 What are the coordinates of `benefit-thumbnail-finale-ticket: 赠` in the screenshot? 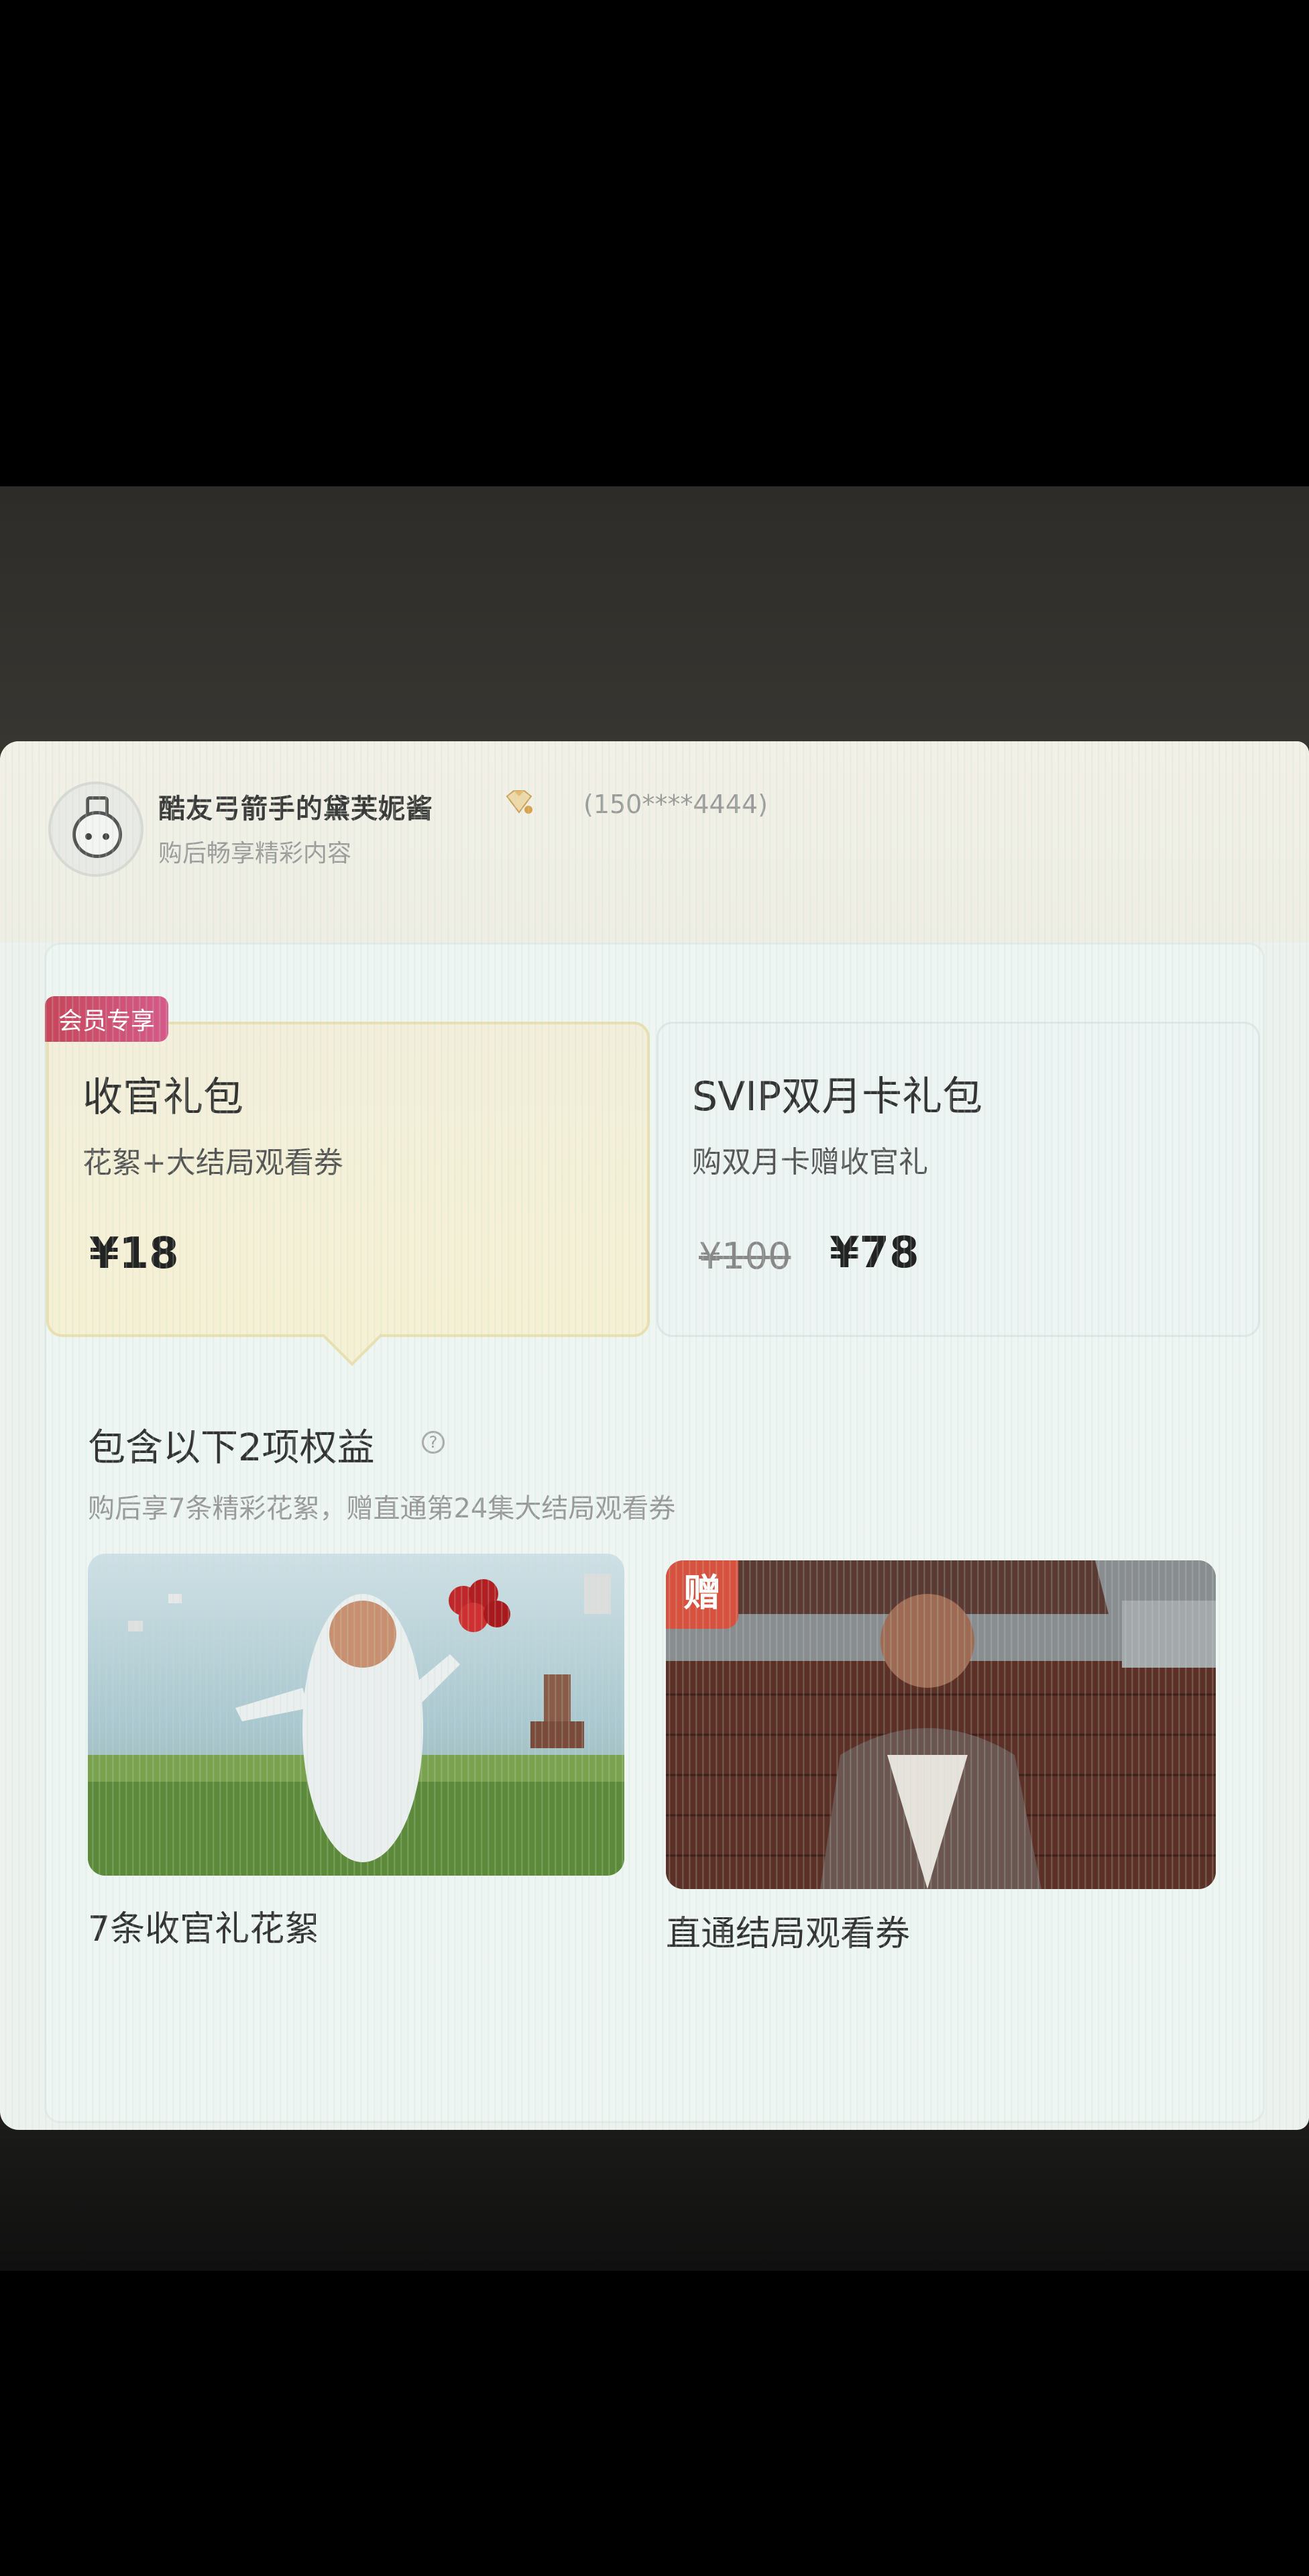 It's located at (941, 1724).